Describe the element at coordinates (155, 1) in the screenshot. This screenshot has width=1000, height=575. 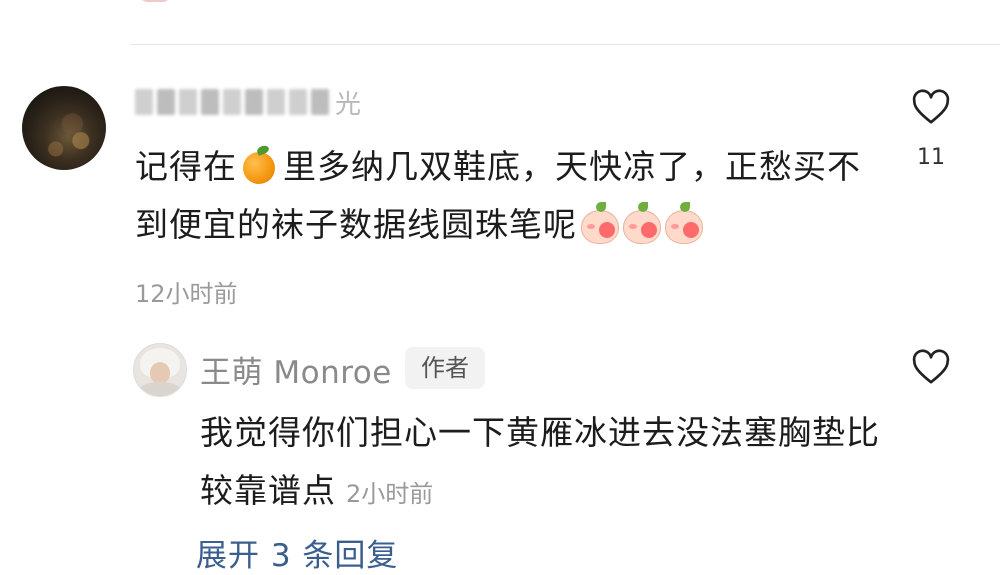
I see `emoji-remnant` at that location.